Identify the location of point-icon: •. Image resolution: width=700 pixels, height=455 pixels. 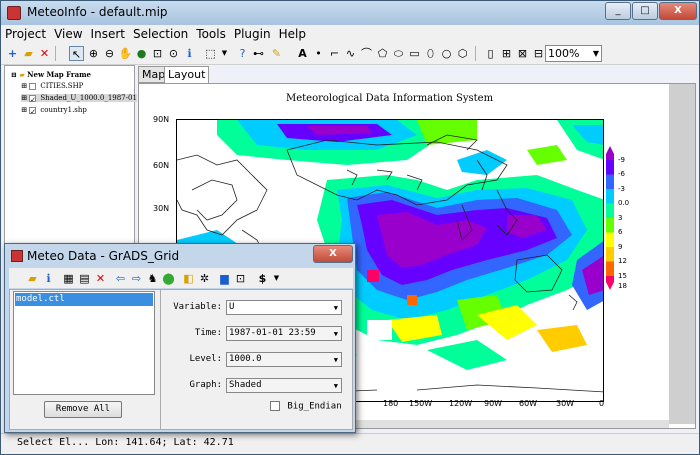
(318, 53).